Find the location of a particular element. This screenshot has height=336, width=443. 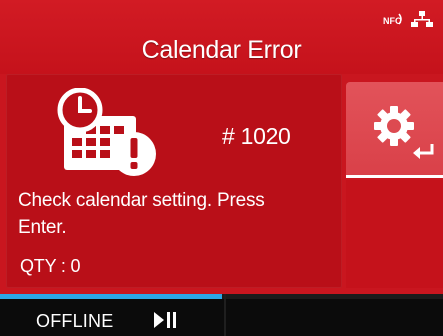

network-icon is located at coordinates (422, 21).